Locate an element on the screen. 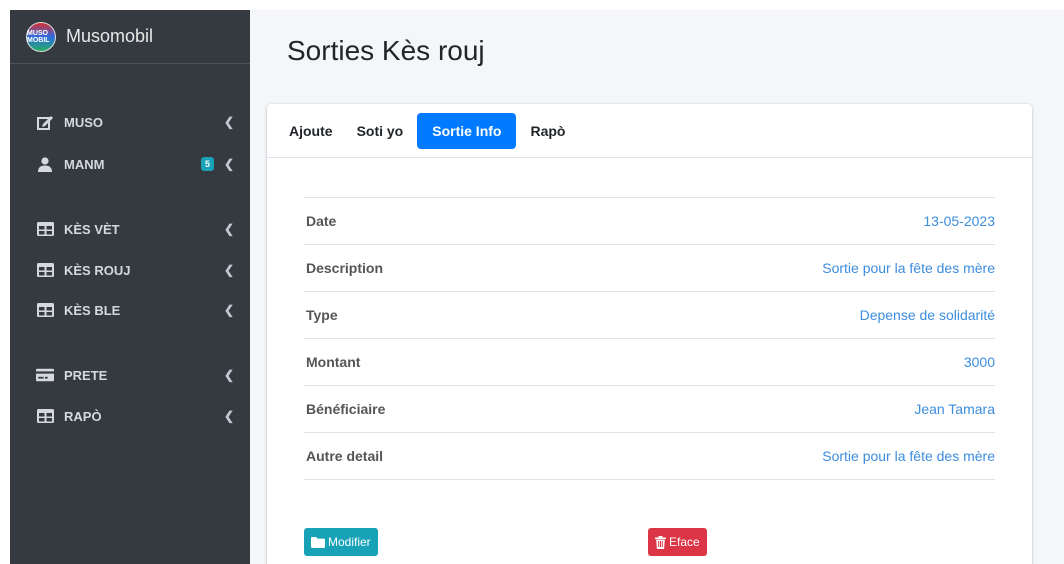 Image resolution: width=1064 pixels, height=564 pixels. tab-bar: Ajoute Soti yo Sortie Info Rapò is located at coordinates (649, 131).